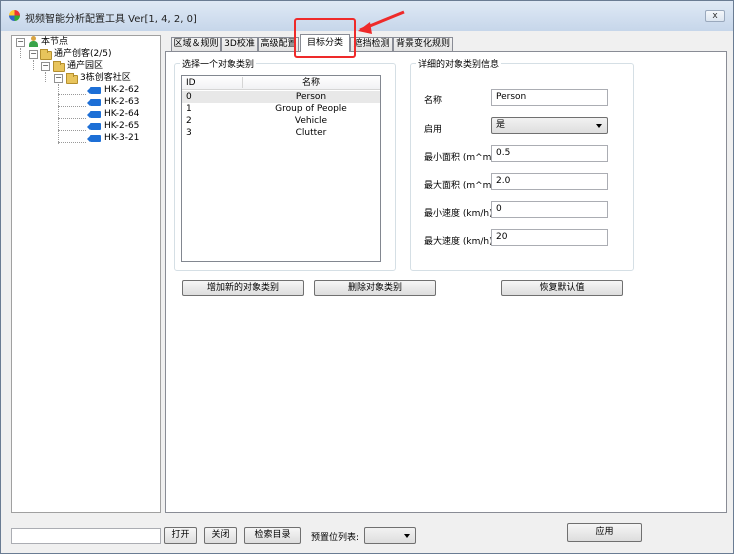 Image resolution: width=734 pixels, height=554 pixels. Describe the element at coordinates (243, 288) in the screenshot. I see `add-class-button: 增加新的对象类别` at that location.